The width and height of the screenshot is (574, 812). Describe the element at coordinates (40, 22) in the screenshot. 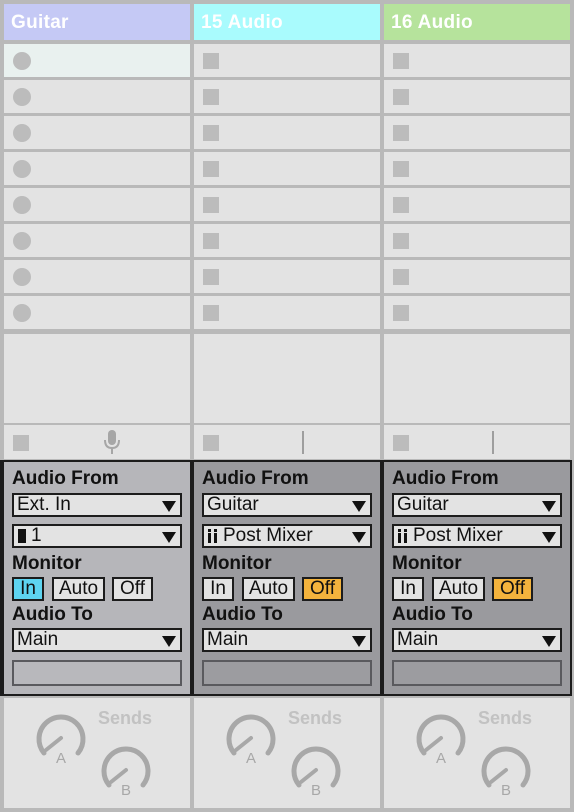

I see `track-title: Guitar` at that location.